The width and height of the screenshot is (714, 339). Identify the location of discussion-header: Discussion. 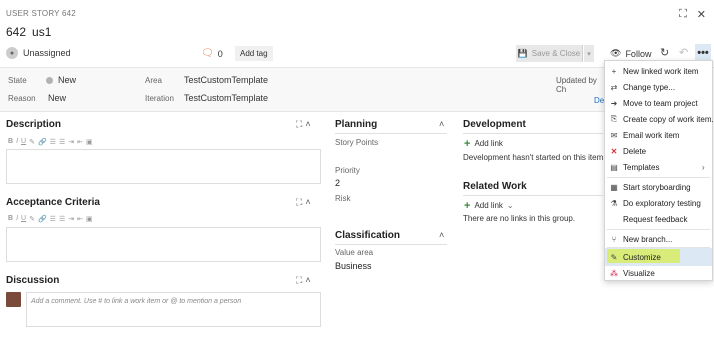
(32, 280).